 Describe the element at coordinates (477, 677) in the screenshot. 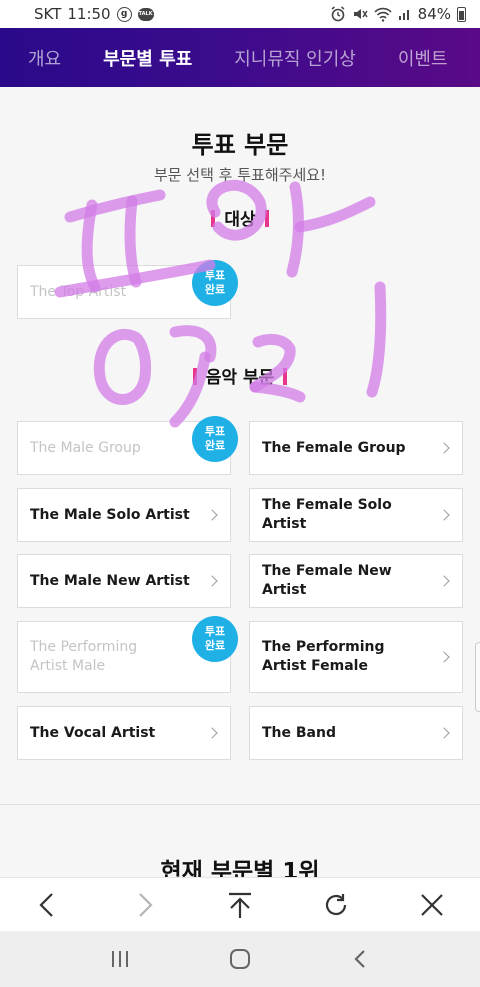

I see `scroll-handle` at that location.